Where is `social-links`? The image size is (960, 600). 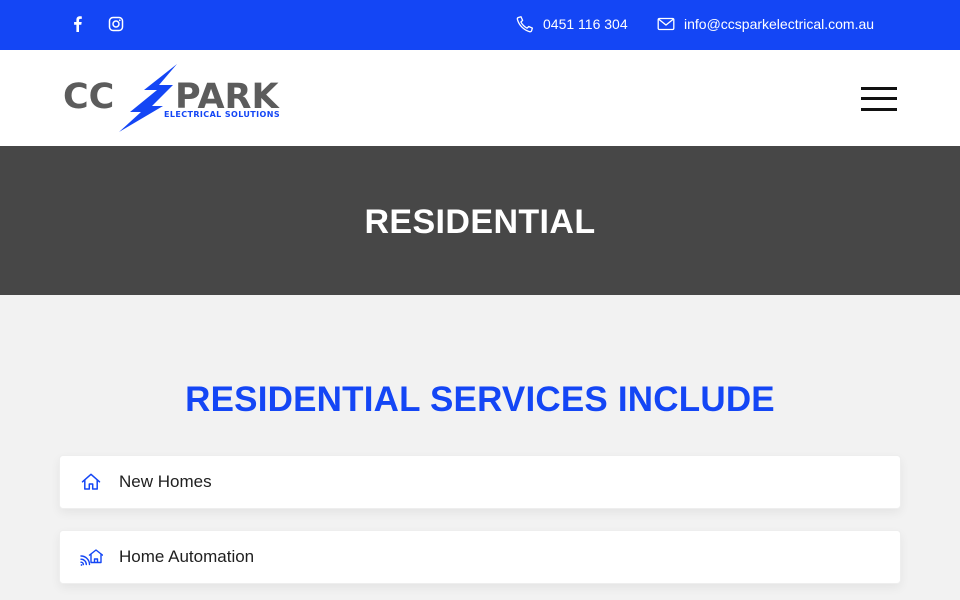 social-links is located at coordinates (97, 24).